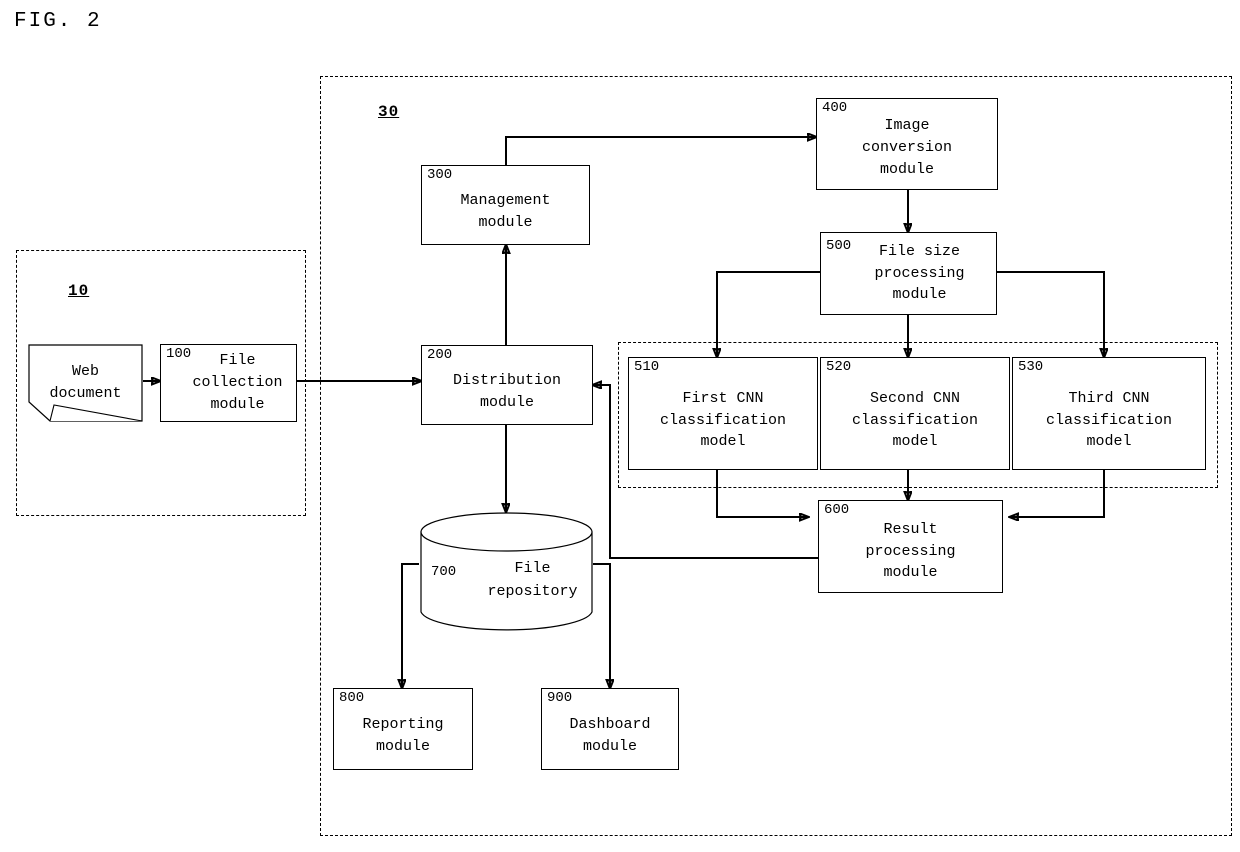  What do you see at coordinates (507, 391) in the screenshot?
I see `module-label-distribution: Distribution module` at bounding box center [507, 391].